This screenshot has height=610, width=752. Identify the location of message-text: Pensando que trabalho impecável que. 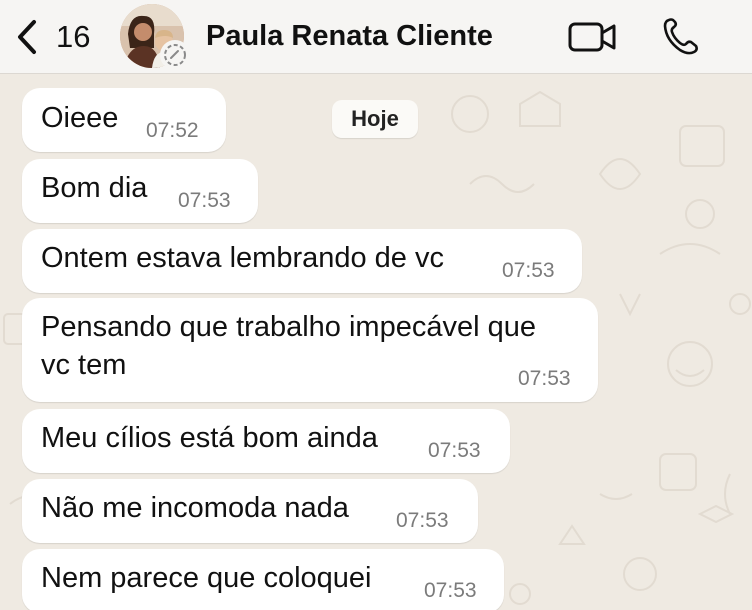
(288, 327).